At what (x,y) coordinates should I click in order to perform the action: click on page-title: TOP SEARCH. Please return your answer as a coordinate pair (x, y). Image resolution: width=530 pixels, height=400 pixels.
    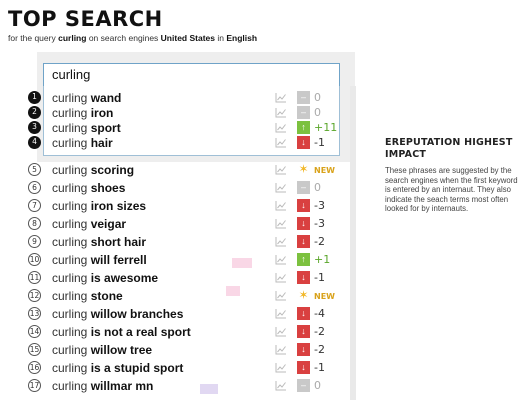
    Looking at the image, I should click on (85, 19).